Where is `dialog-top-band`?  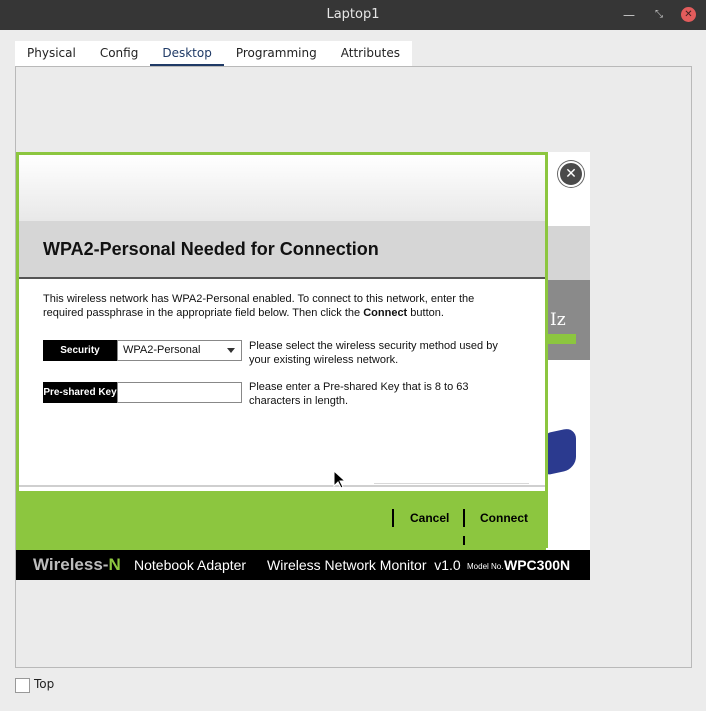
dialog-top-band is located at coordinates (282, 188).